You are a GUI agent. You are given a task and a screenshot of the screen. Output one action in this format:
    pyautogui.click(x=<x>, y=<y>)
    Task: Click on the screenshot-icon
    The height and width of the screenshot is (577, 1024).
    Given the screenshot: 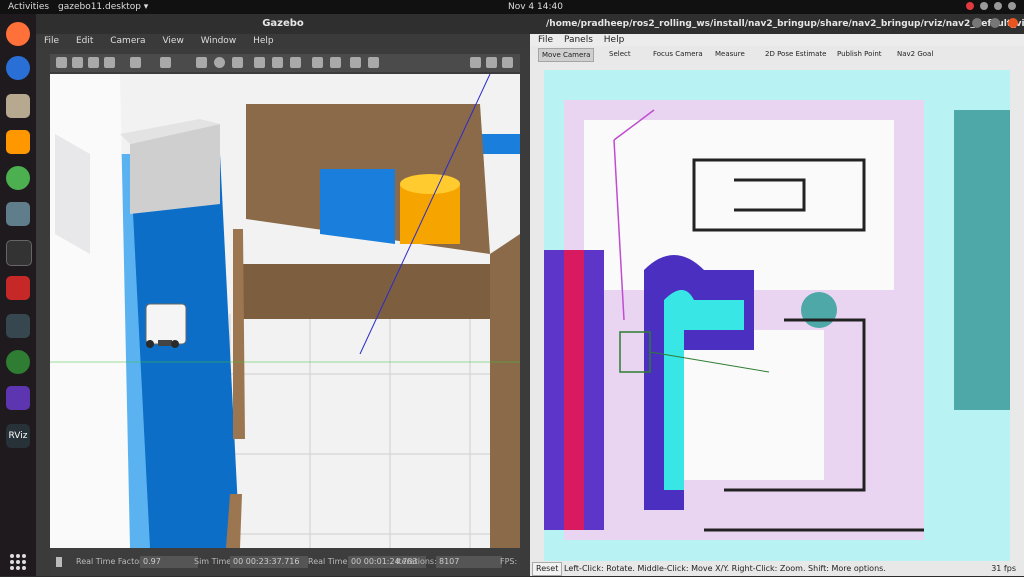 What is the action you would take?
    pyautogui.click(x=475, y=62)
    